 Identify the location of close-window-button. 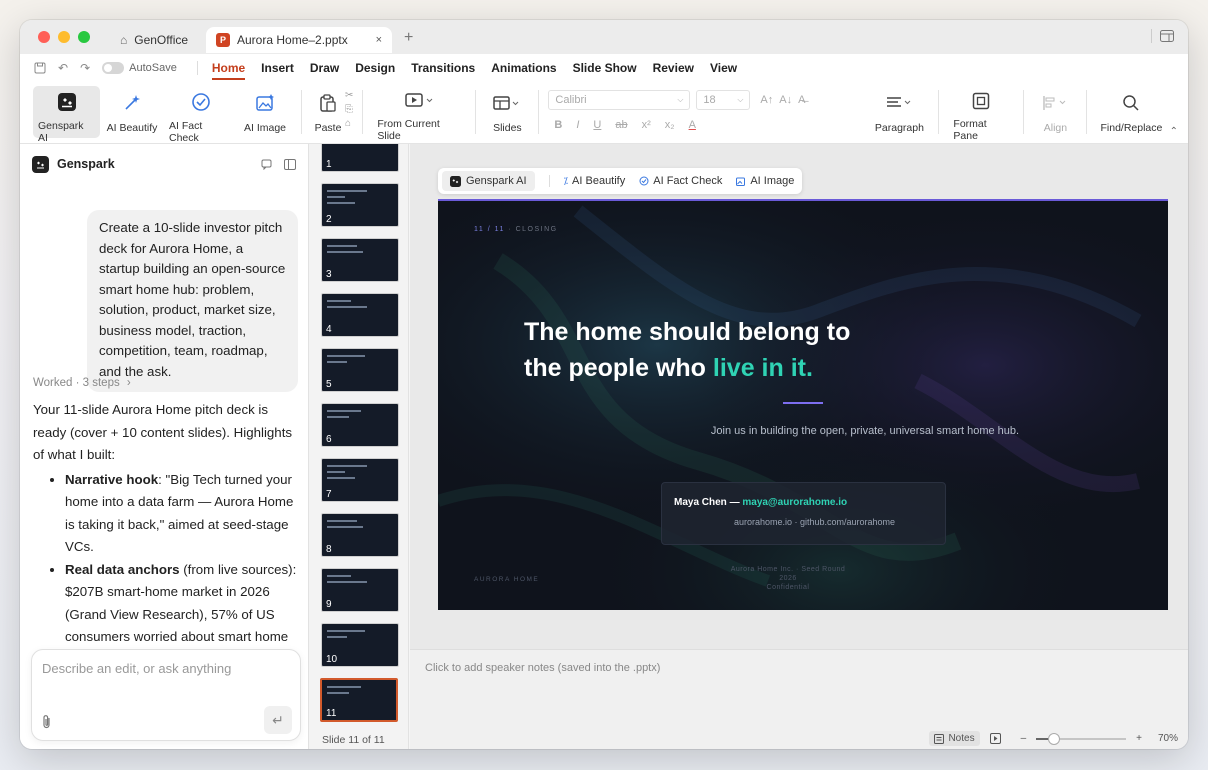
(44, 37).